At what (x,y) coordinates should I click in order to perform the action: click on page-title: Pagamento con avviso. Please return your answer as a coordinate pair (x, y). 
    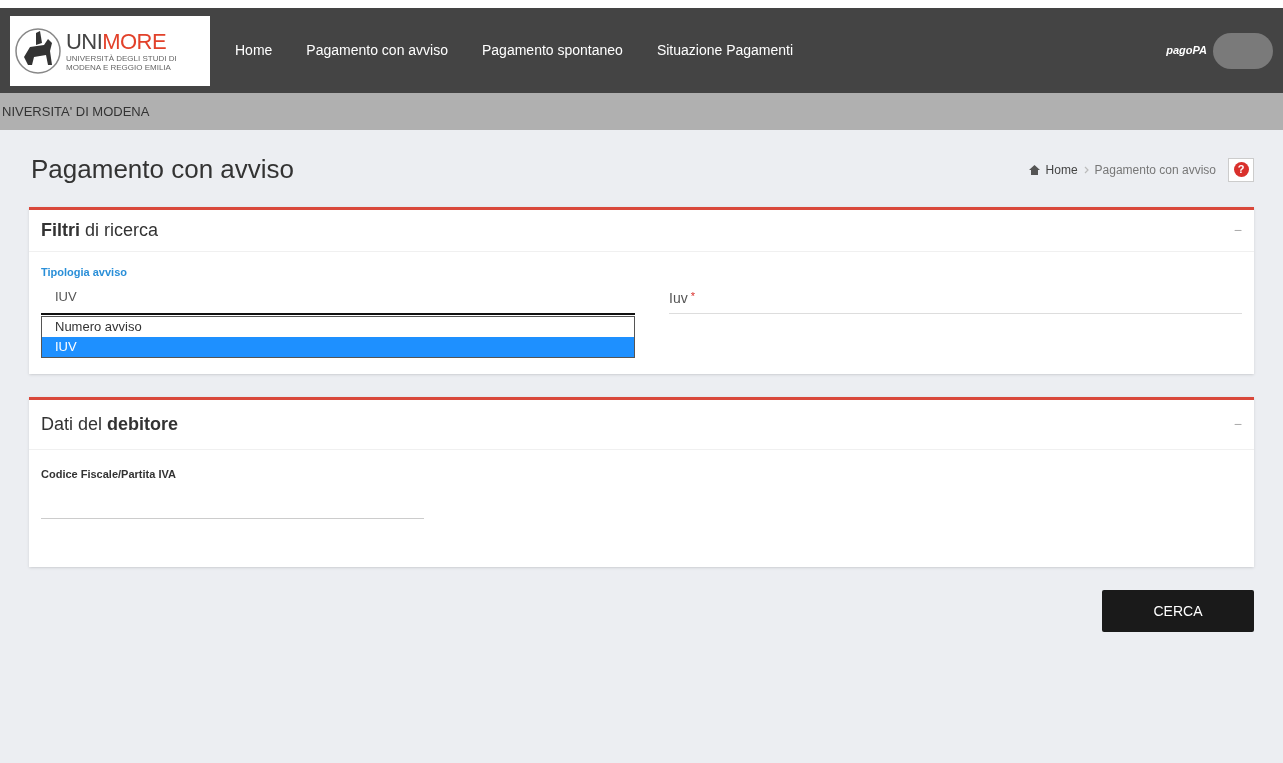
    Looking at the image, I should click on (162, 169).